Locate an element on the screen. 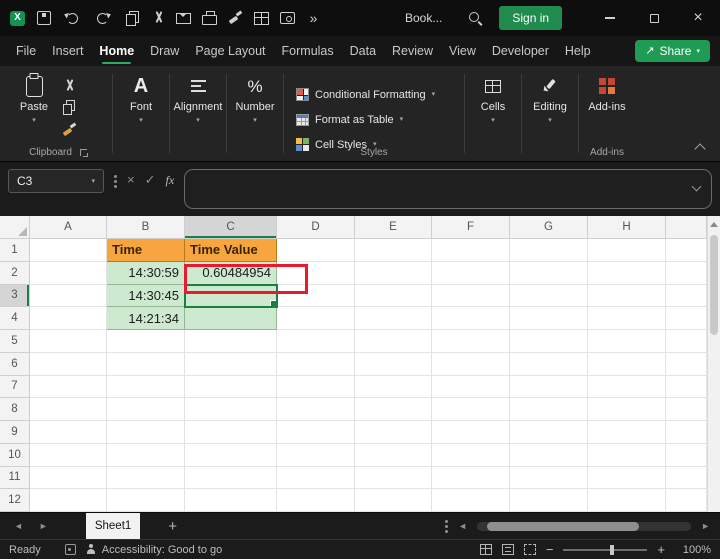 The image size is (720, 559). cell-D1 is located at coordinates (316, 250).